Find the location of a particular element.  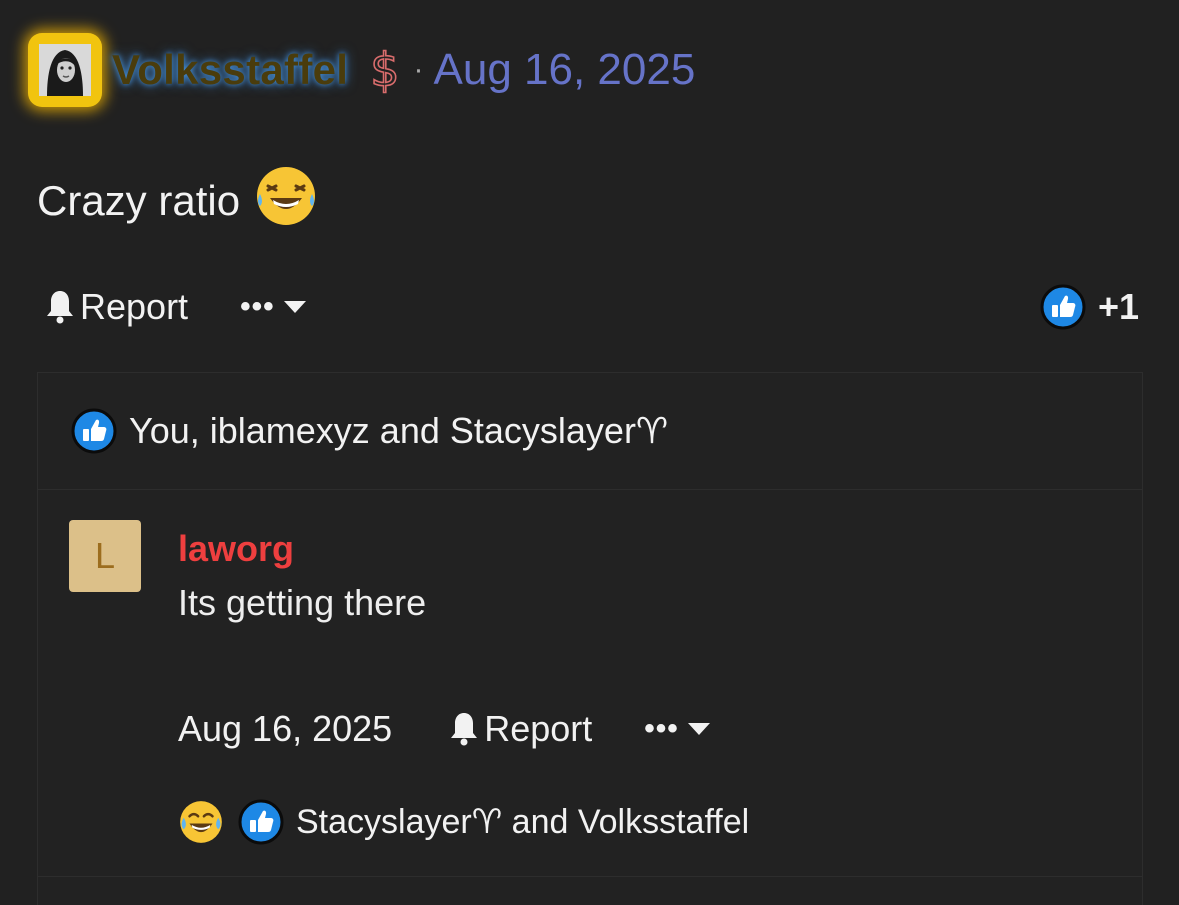

reply-date: Aug 16, 2025 is located at coordinates (285, 729).